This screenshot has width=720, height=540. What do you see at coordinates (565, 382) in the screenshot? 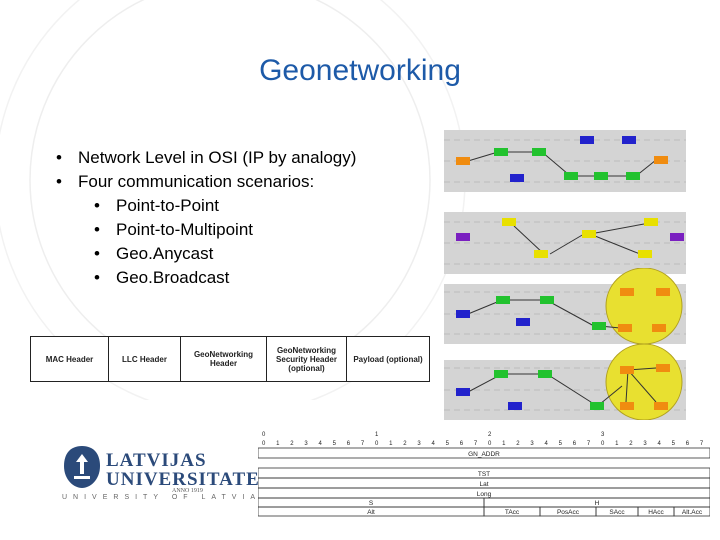
I see `scenario-geo-broadcast` at bounding box center [565, 382].